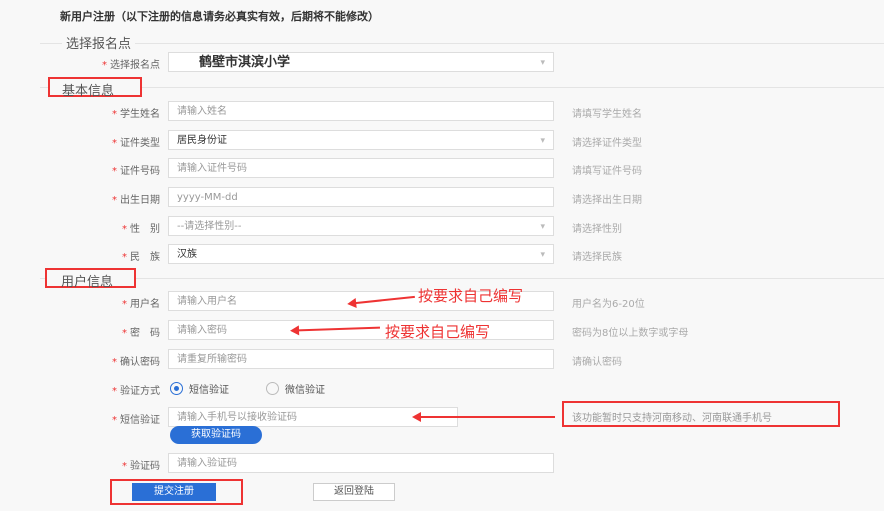  Describe the element at coordinates (701, 414) in the screenshot. I see `sms-hint: 该功能暂时只支持河南移动、河南联通手机号` at that location.